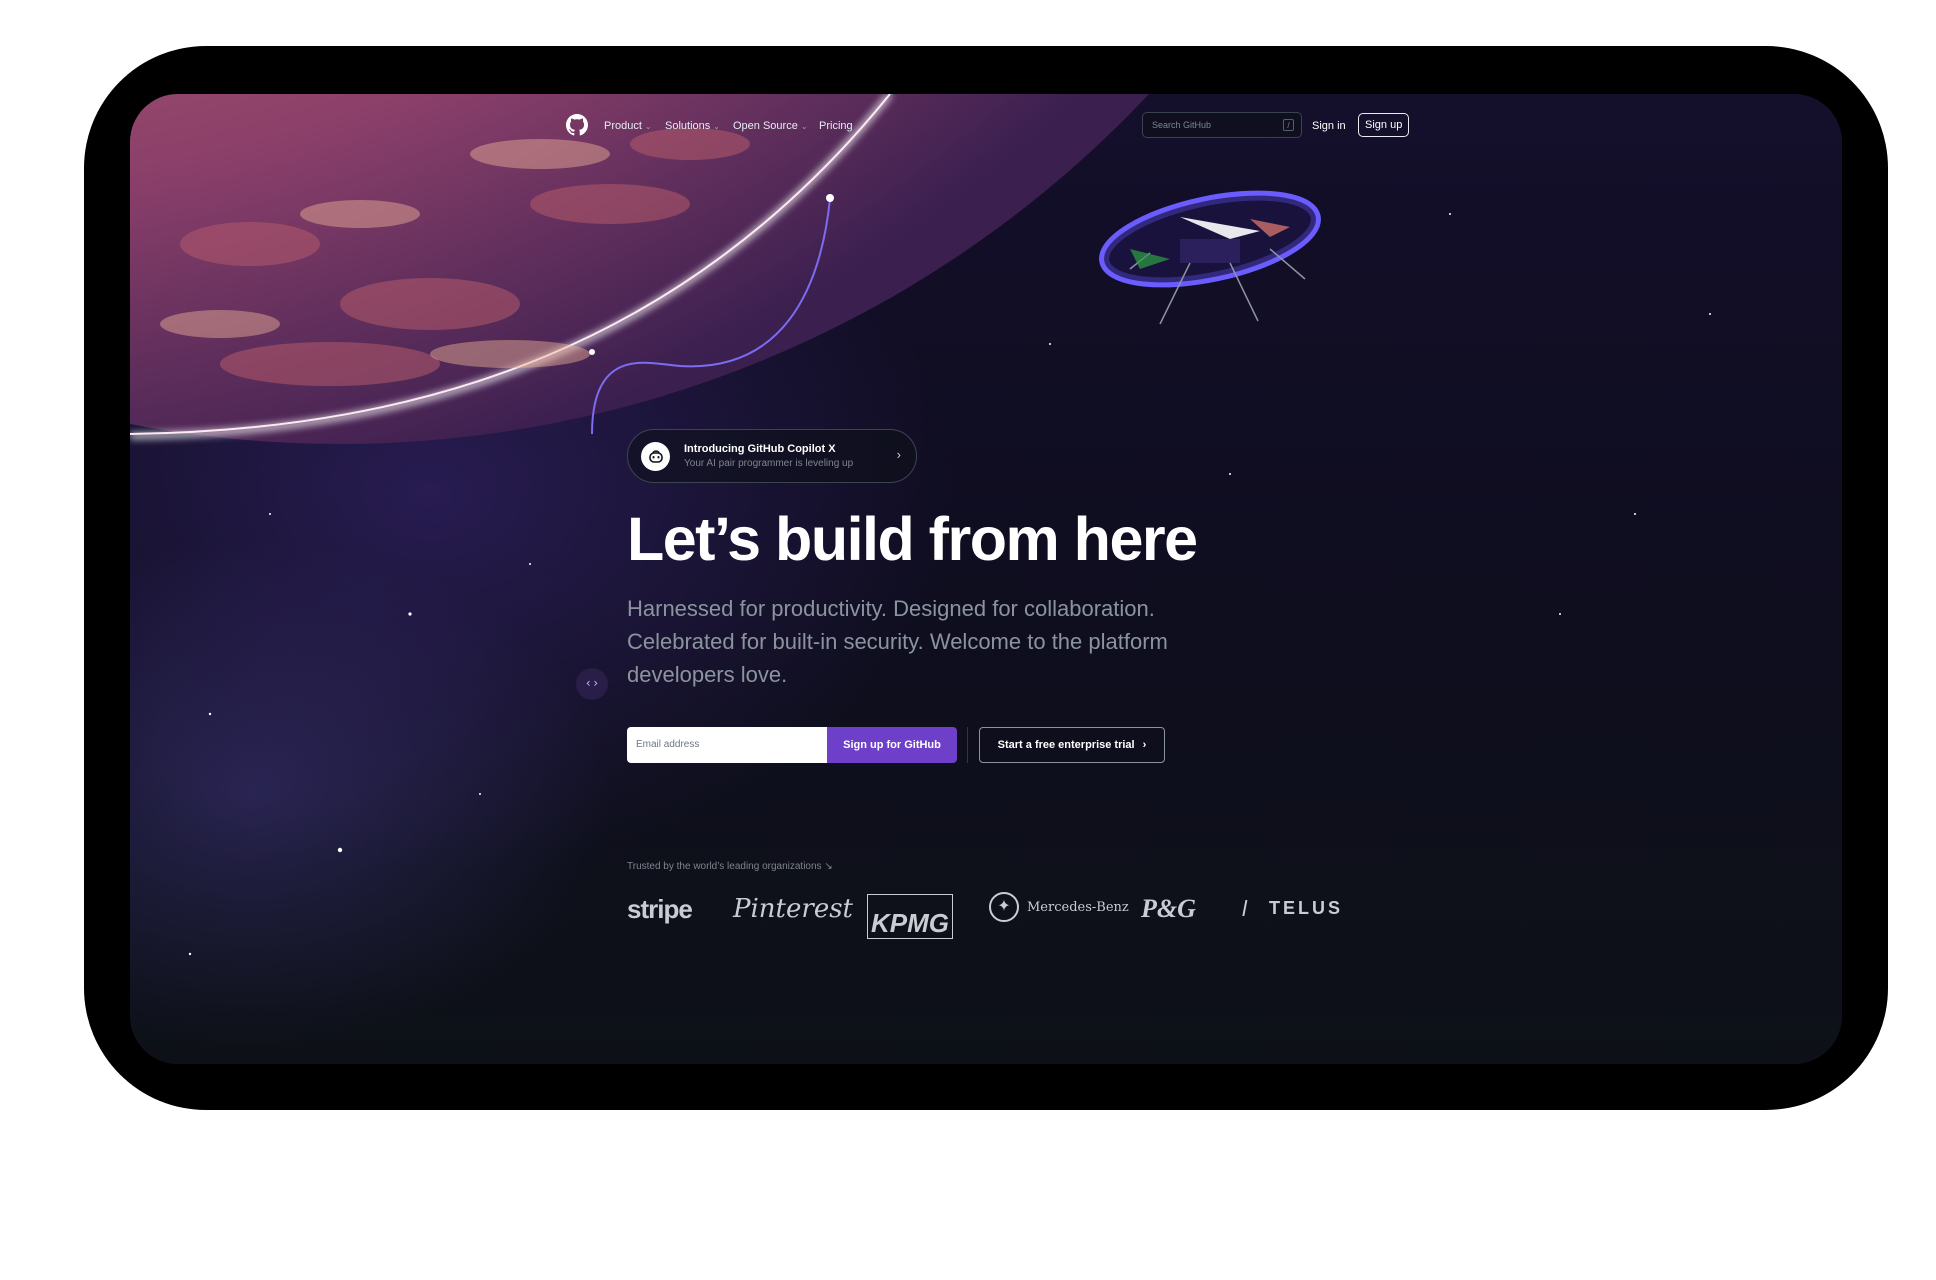 The height and width of the screenshot is (1280, 1936). I want to click on telus-logo: TELUS, so click(1306, 908).